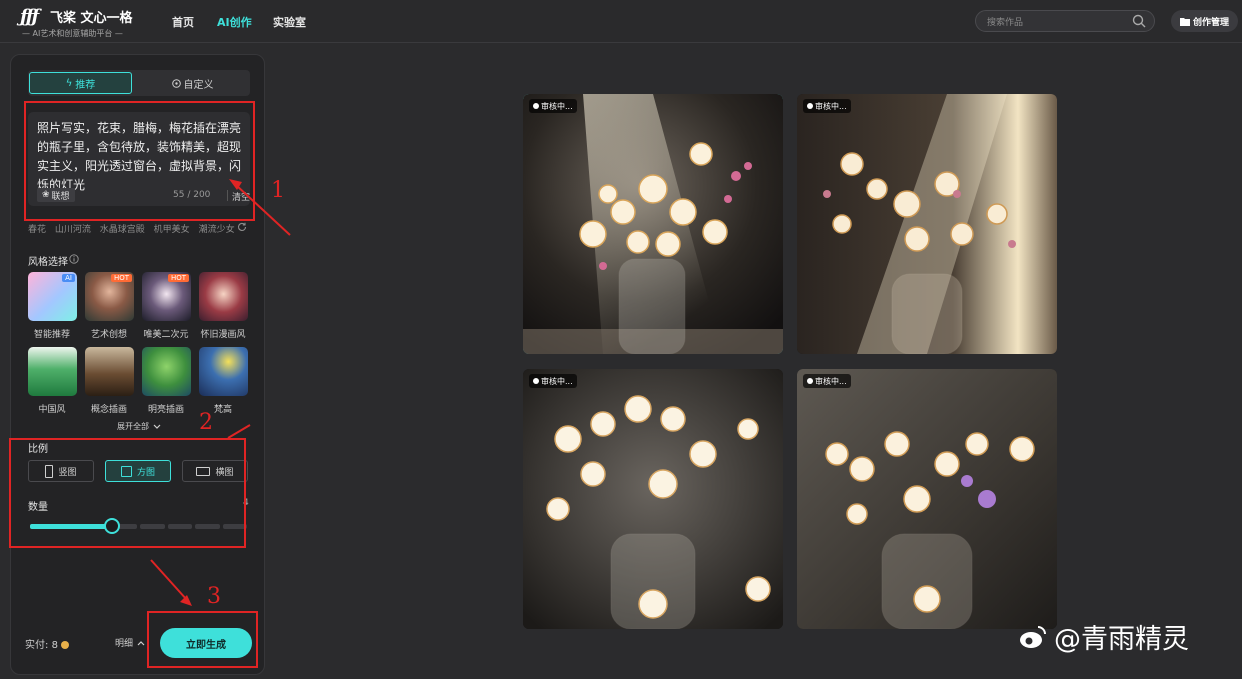 The image size is (1242, 679). What do you see at coordinates (1065, 21) in the screenshot?
I see `search-input: 搜索作品` at bounding box center [1065, 21].